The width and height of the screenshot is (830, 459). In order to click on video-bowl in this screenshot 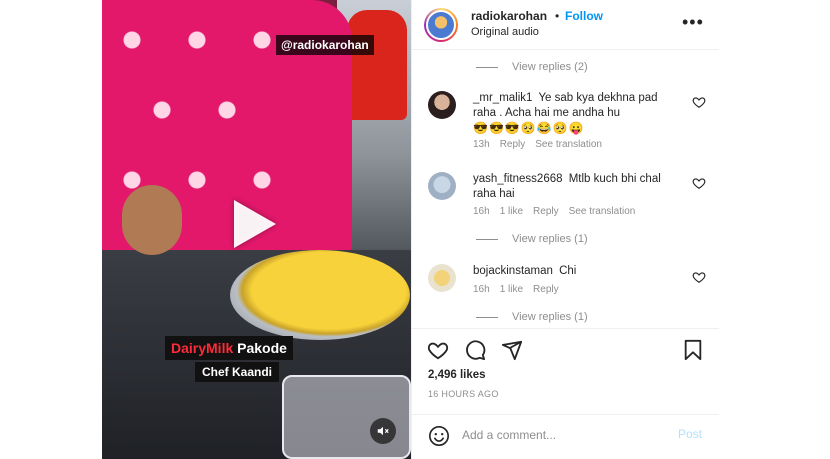, I will do `click(320, 295)`.